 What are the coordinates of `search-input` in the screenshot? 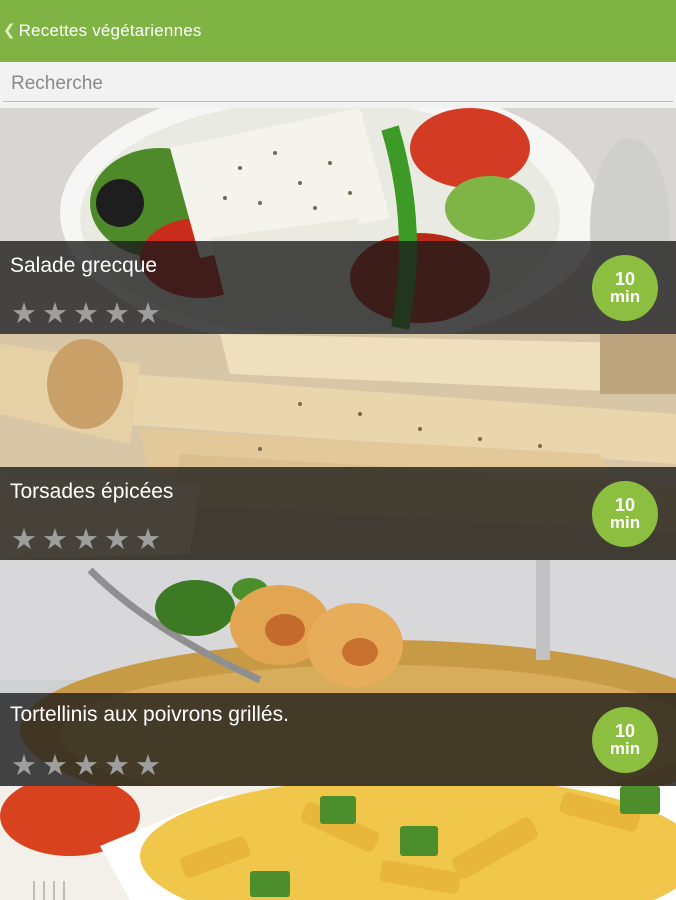 It's located at (338, 84).